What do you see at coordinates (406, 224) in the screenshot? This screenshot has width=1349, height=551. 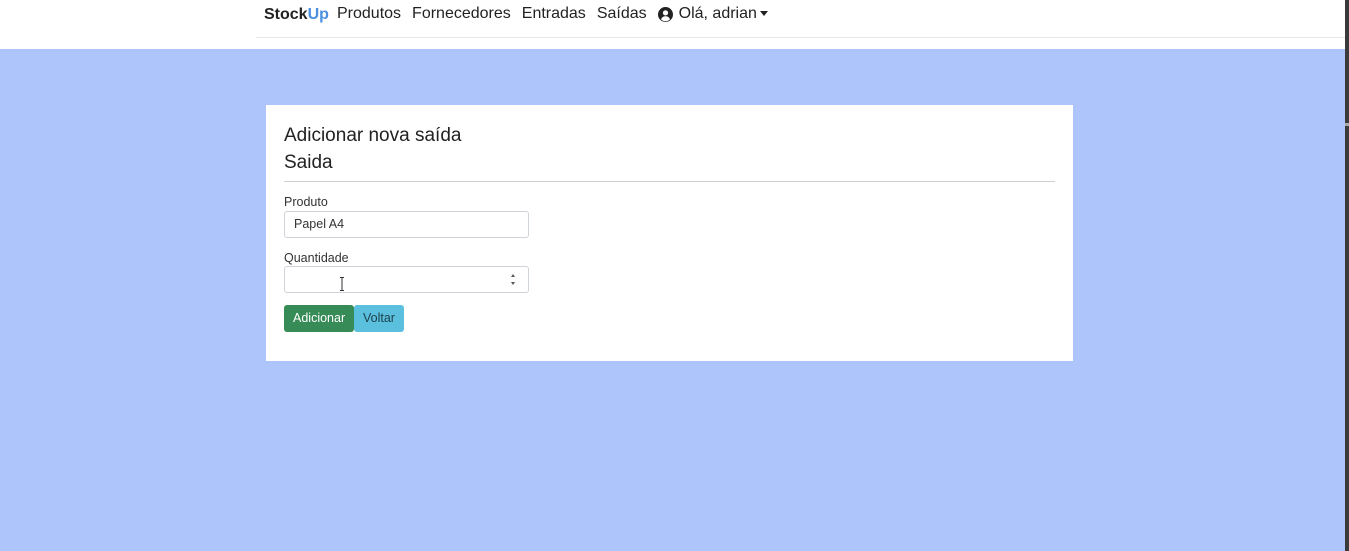 I see `produto-input: Papel A4` at bounding box center [406, 224].